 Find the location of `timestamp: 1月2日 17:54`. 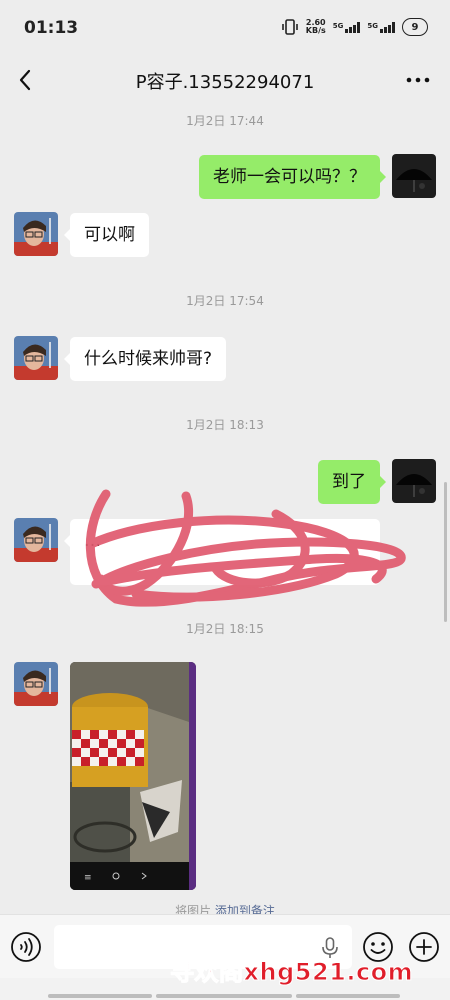

timestamp: 1月2日 17:54 is located at coordinates (225, 301).